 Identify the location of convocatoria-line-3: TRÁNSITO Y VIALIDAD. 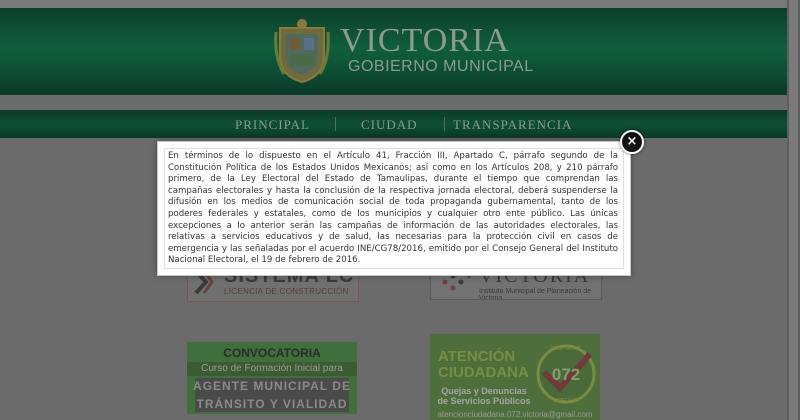
(272, 404).